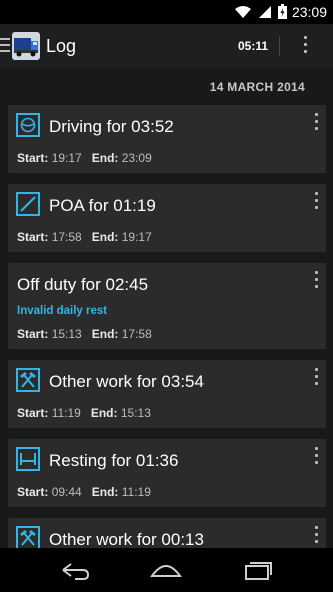  What do you see at coordinates (66, 237) in the screenshot?
I see `start-time: 17:58` at bounding box center [66, 237].